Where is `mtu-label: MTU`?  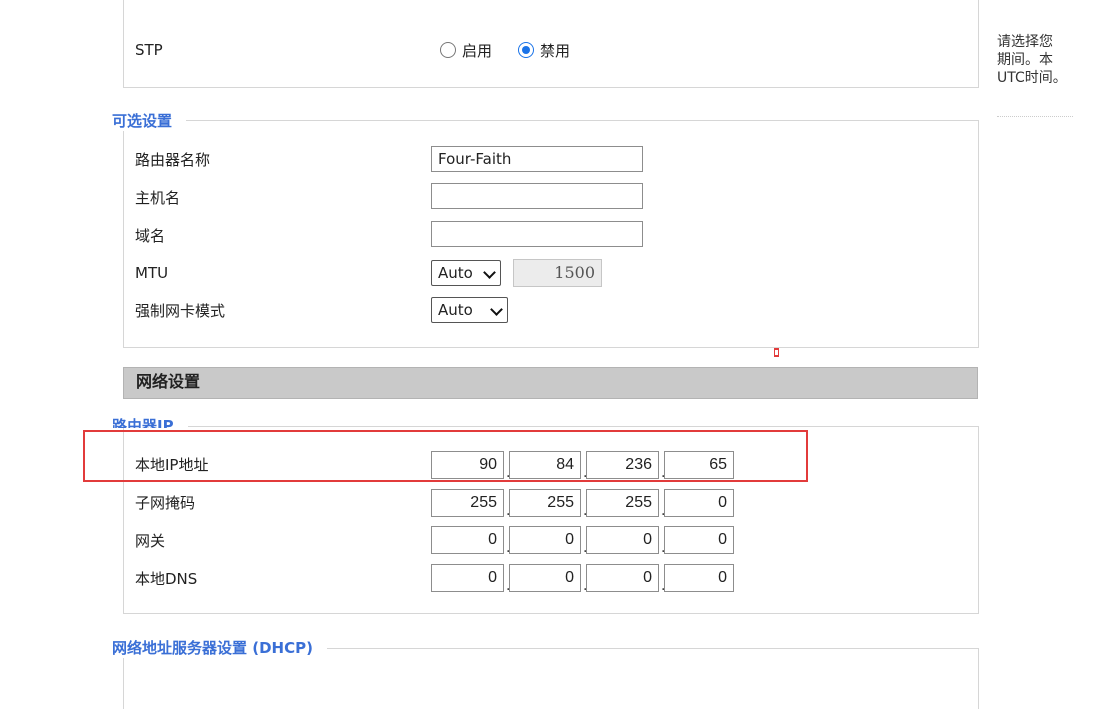 mtu-label: MTU is located at coordinates (152, 273).